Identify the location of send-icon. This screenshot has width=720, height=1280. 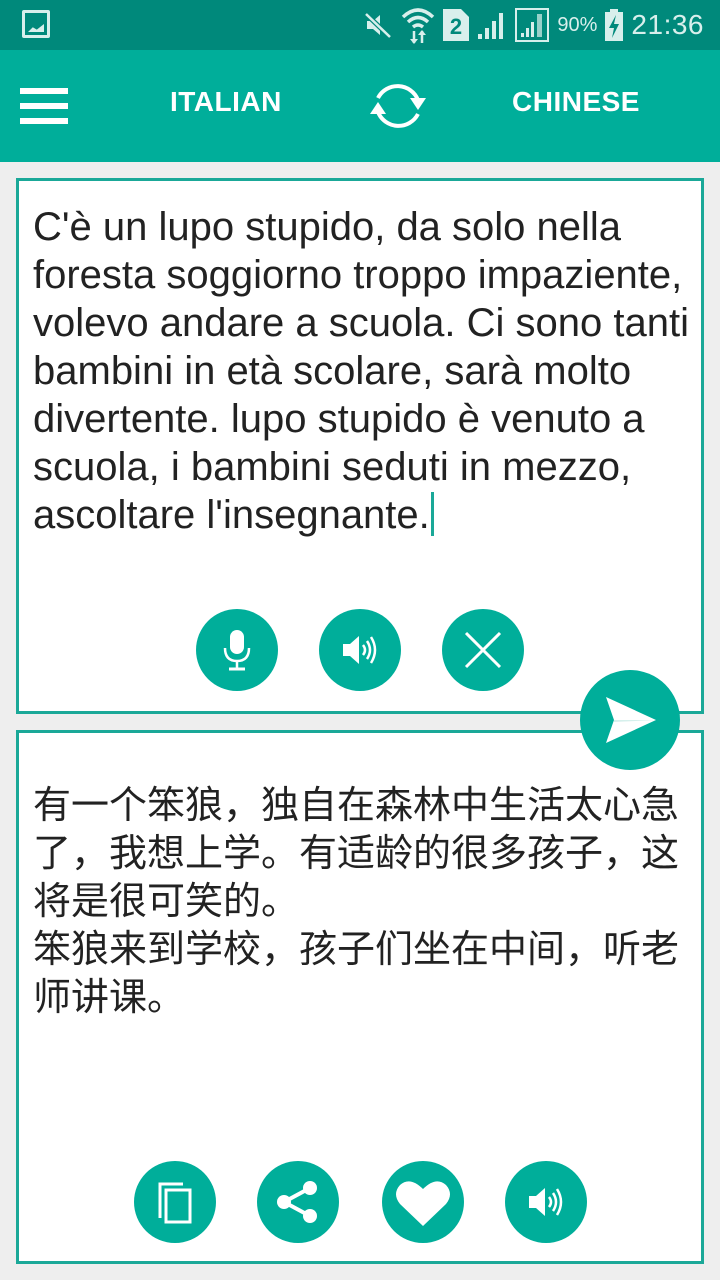
(631, 720).